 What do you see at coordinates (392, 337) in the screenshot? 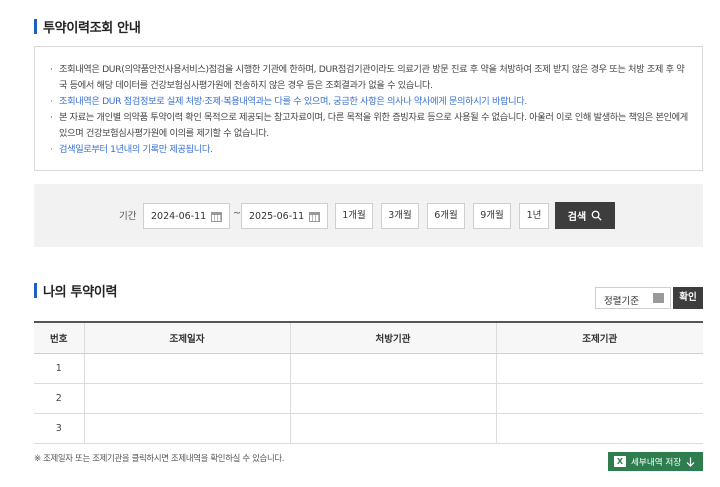
I see `column-header-prescriber: 처방기관` at bounding box center [392, 337].